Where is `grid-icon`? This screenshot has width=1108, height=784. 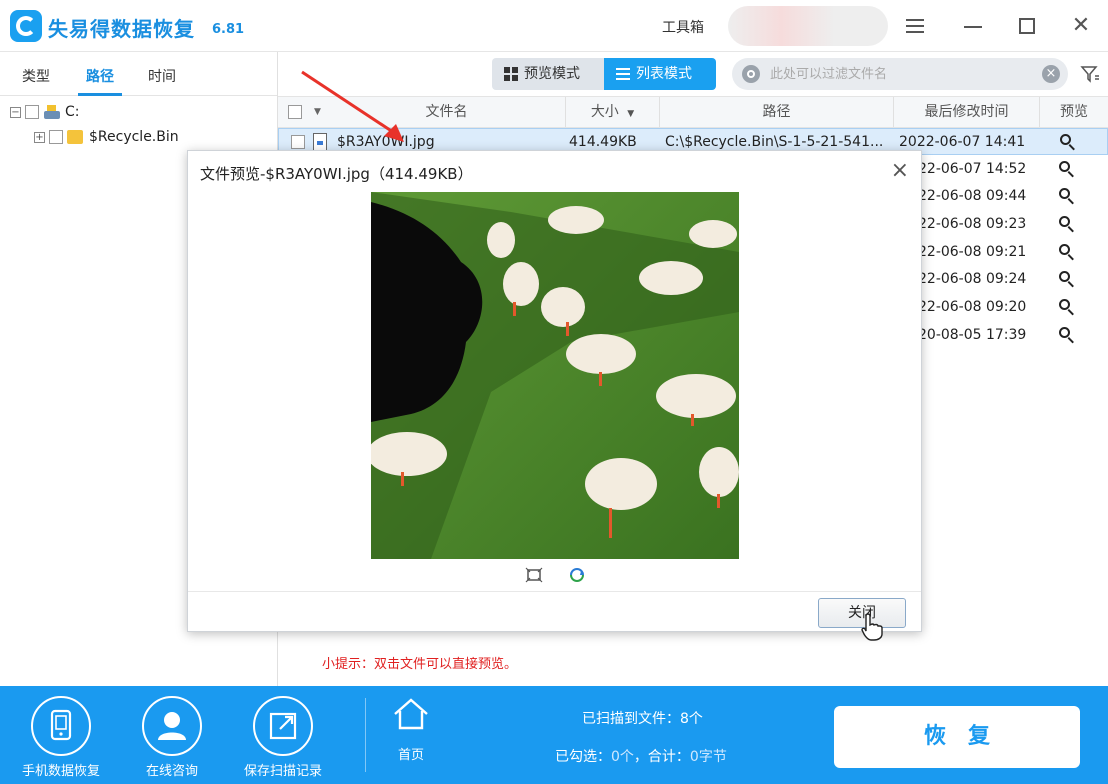 grid-icon is located at coordinates (511, 74).